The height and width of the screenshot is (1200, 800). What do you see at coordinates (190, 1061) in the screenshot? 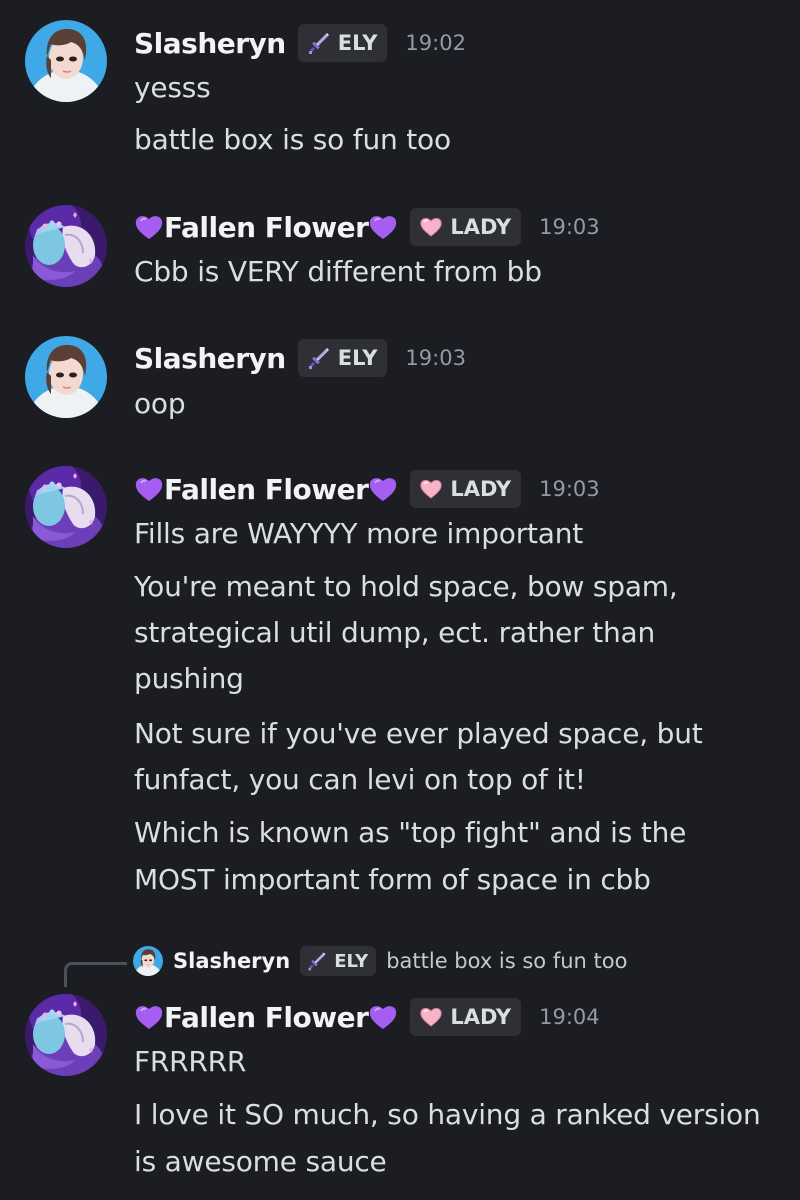
I see `message-text: FRRRRR` at bounding box center [190, 1061].